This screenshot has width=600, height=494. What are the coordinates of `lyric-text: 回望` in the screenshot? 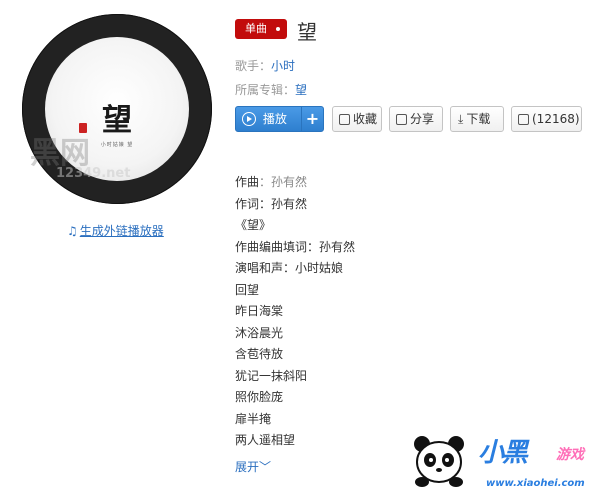 It's located at (247, 289).